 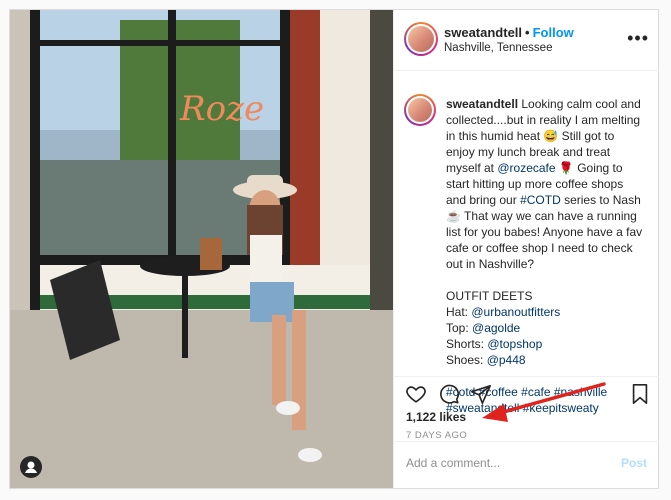 What do you see at coordinates (436, 417) in the screenshot?
I see `likes-count: 1,122 likes` at bounding box center [436, 417].